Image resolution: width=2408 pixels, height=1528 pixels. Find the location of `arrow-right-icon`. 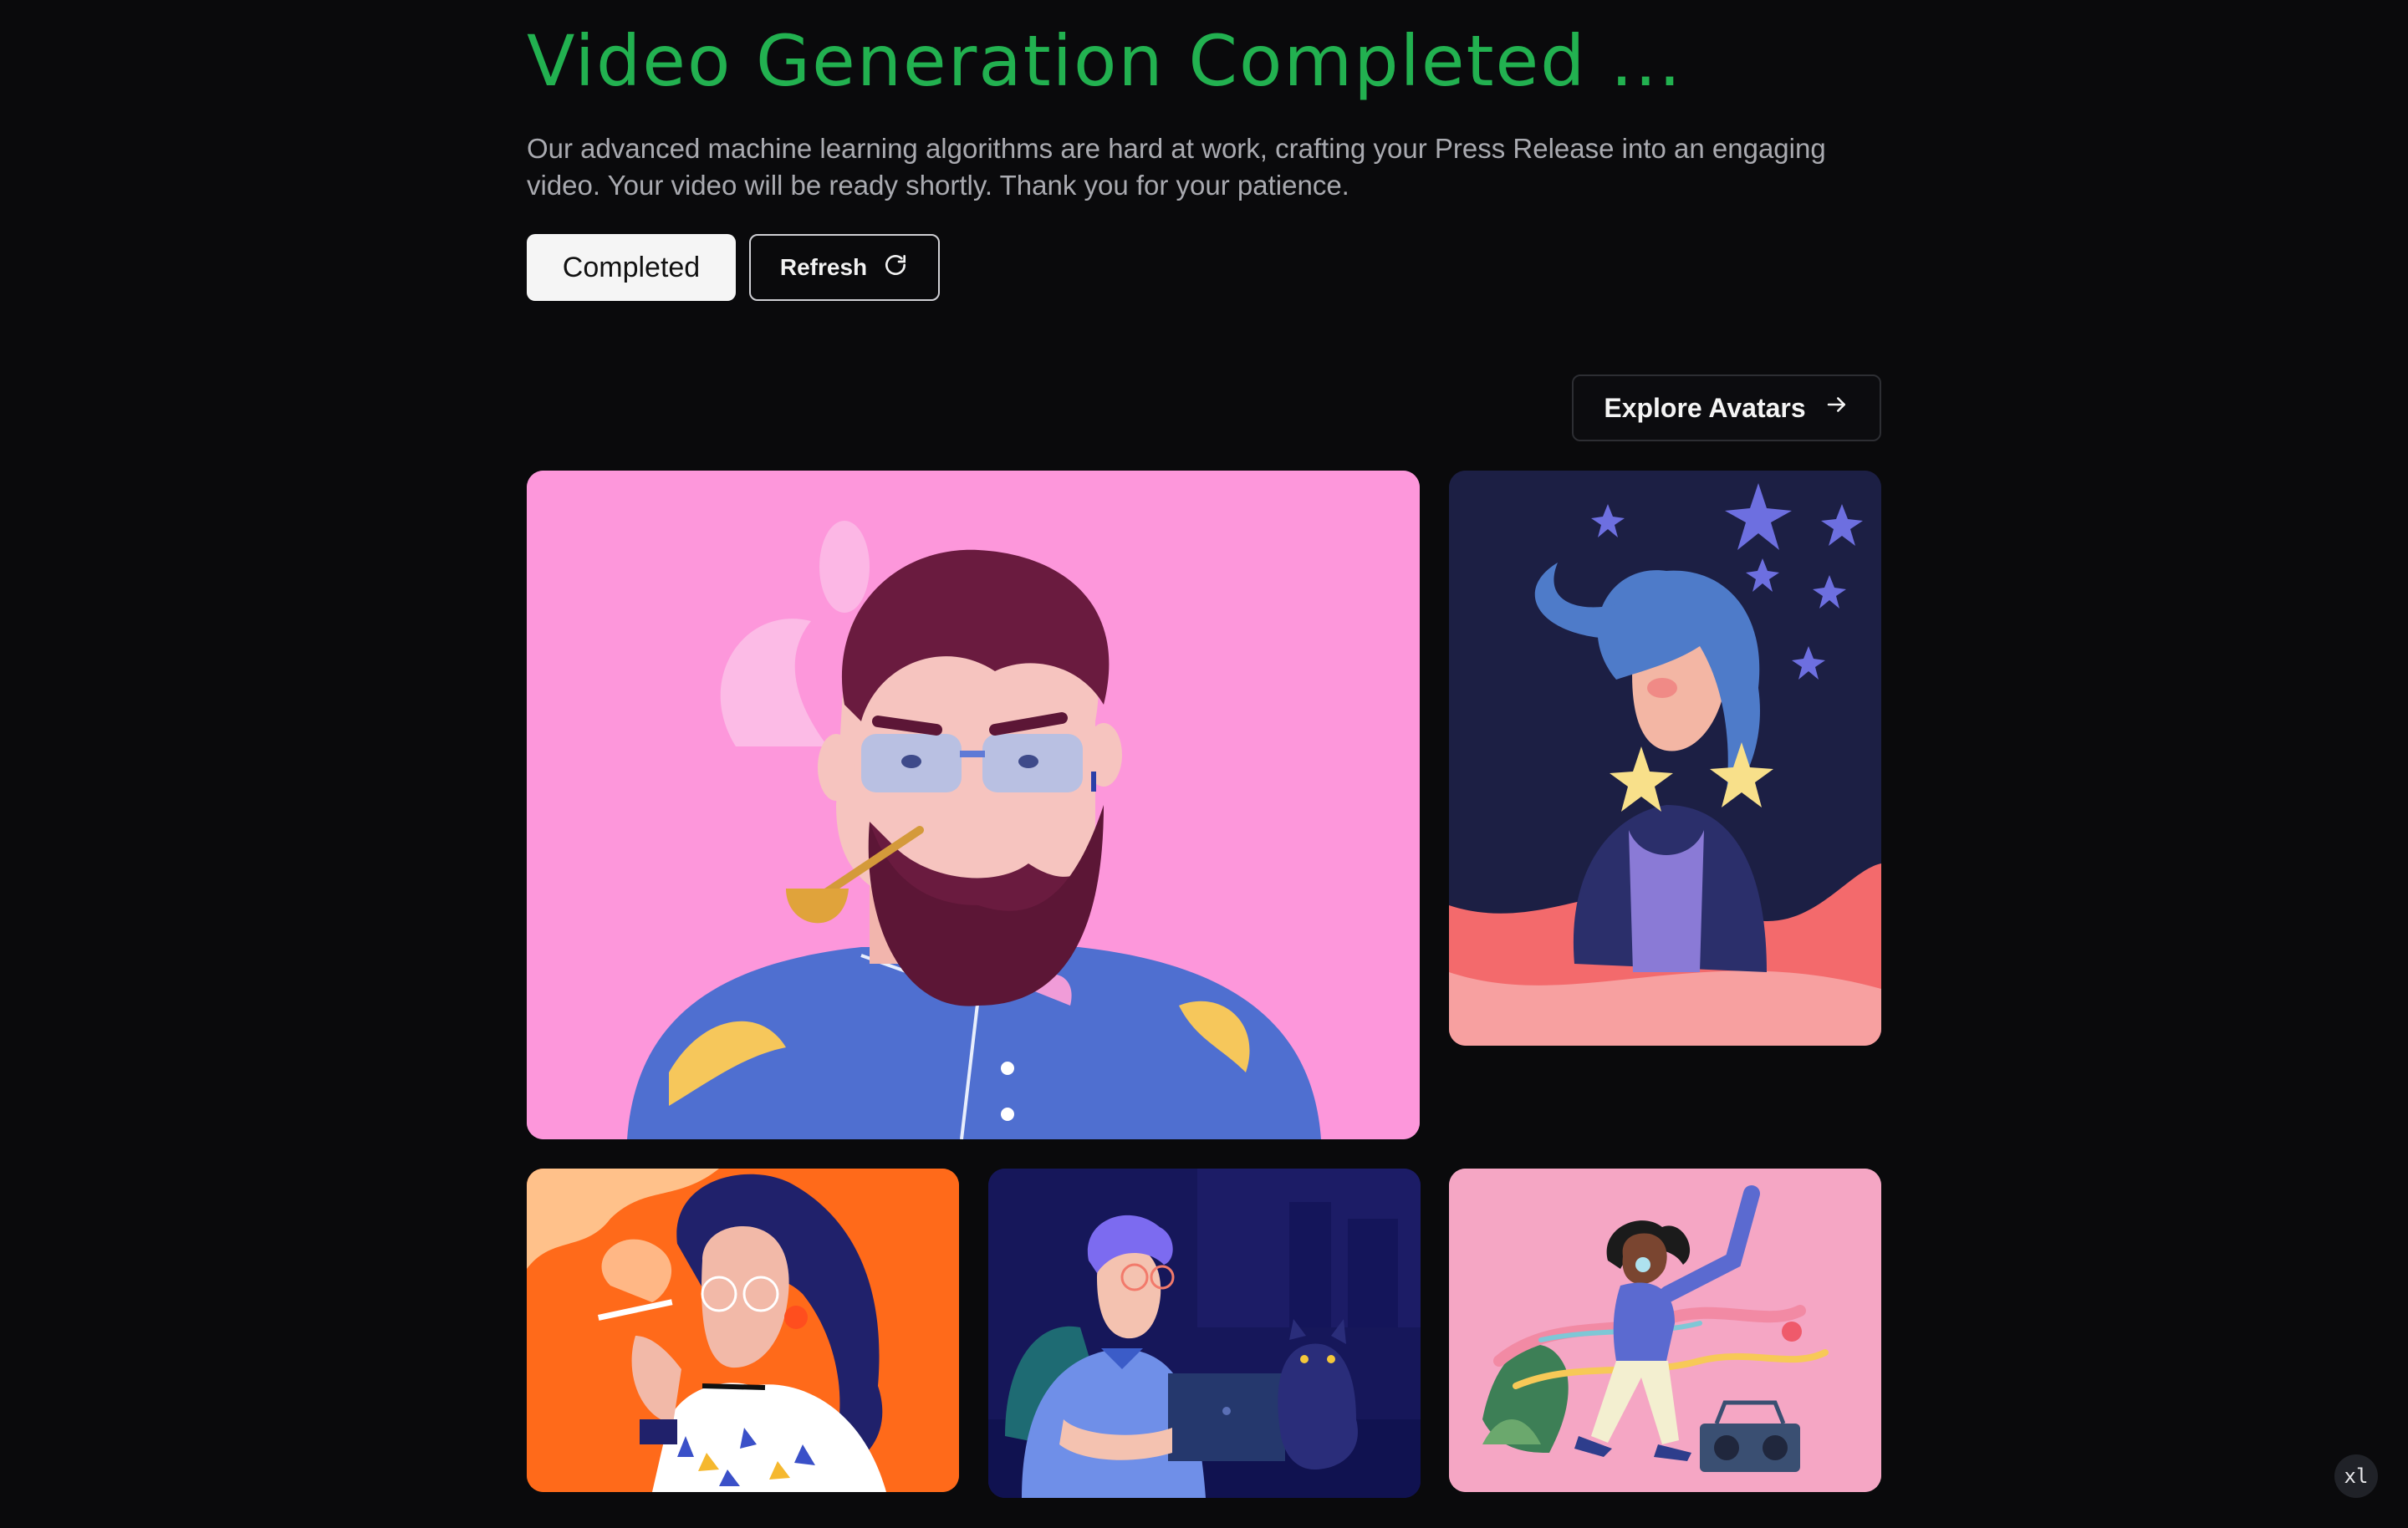

arrow-right-icon is located at coordinates (1836, 408).